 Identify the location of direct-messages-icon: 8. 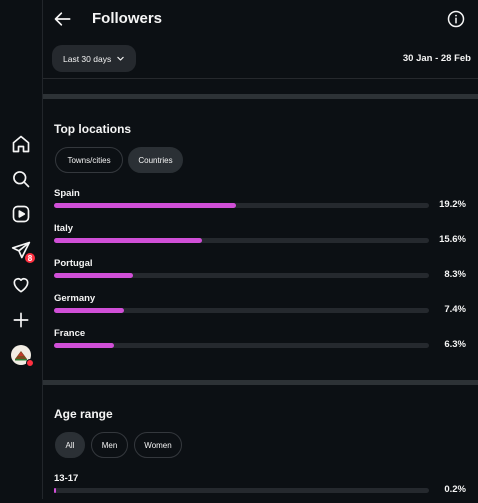
(22, 251).